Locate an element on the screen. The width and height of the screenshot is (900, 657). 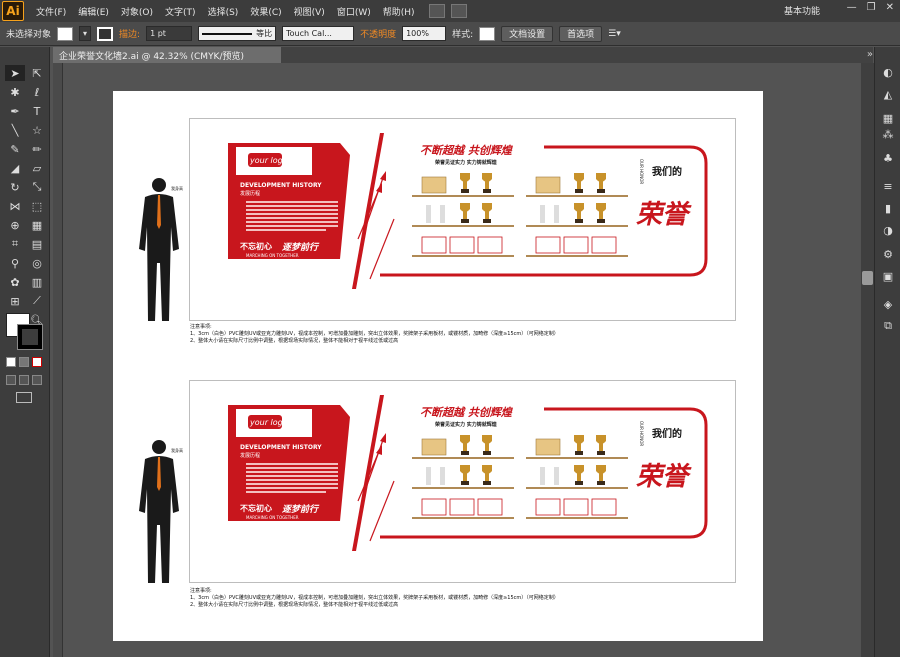
screen-mode-icon is located at coordinates (24, 397).